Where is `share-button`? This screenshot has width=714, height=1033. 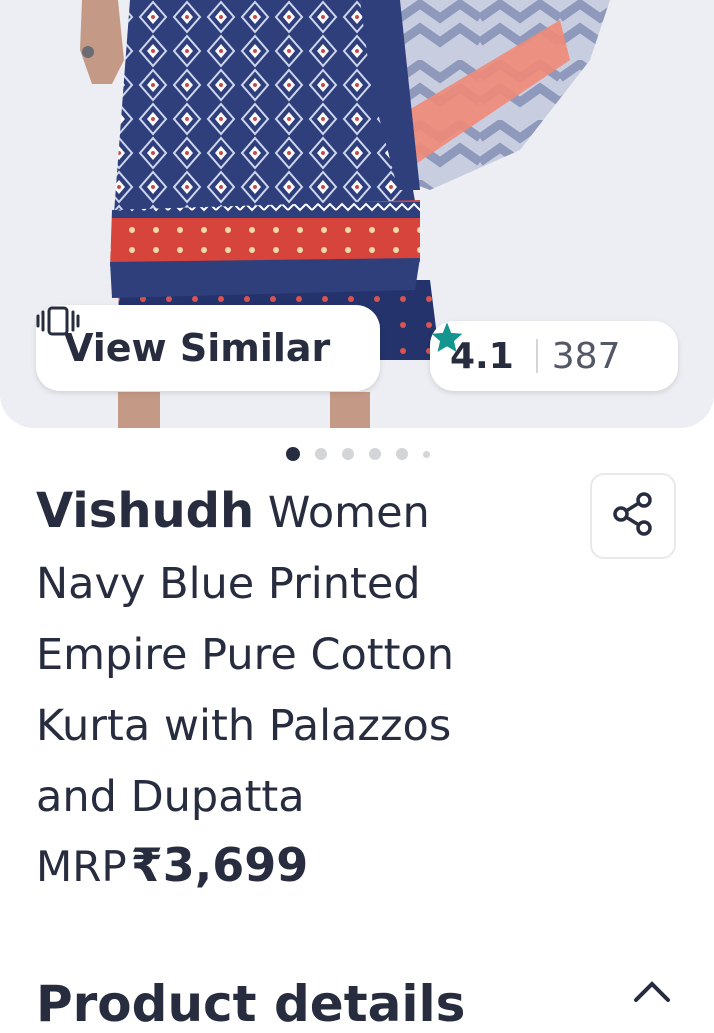
share-button is located at coordinates (633, 516).